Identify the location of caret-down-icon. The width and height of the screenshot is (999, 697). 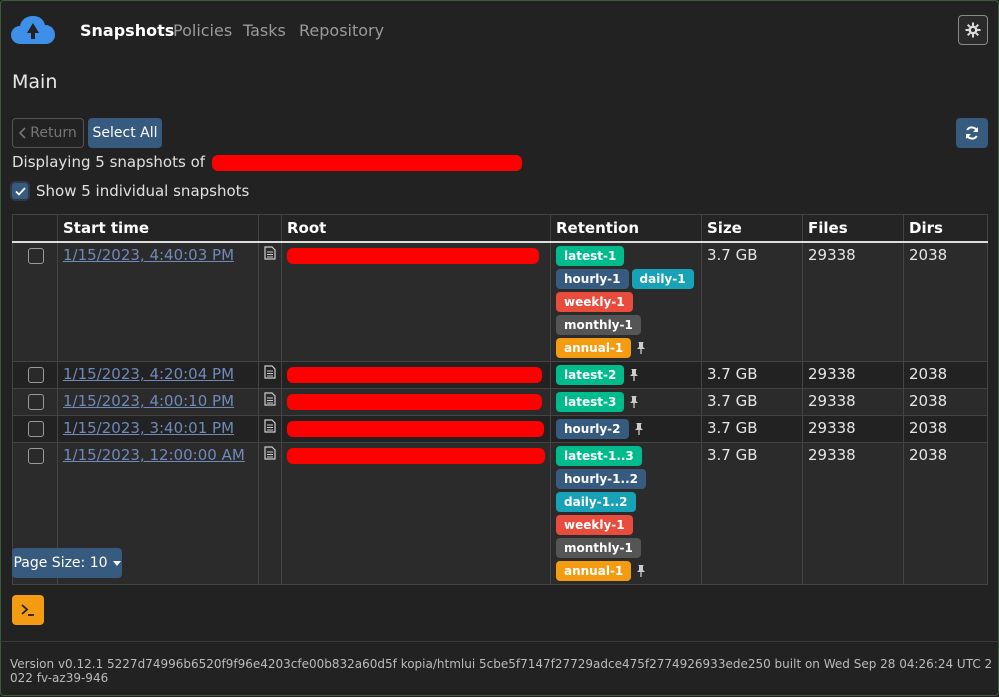
(116, 563).